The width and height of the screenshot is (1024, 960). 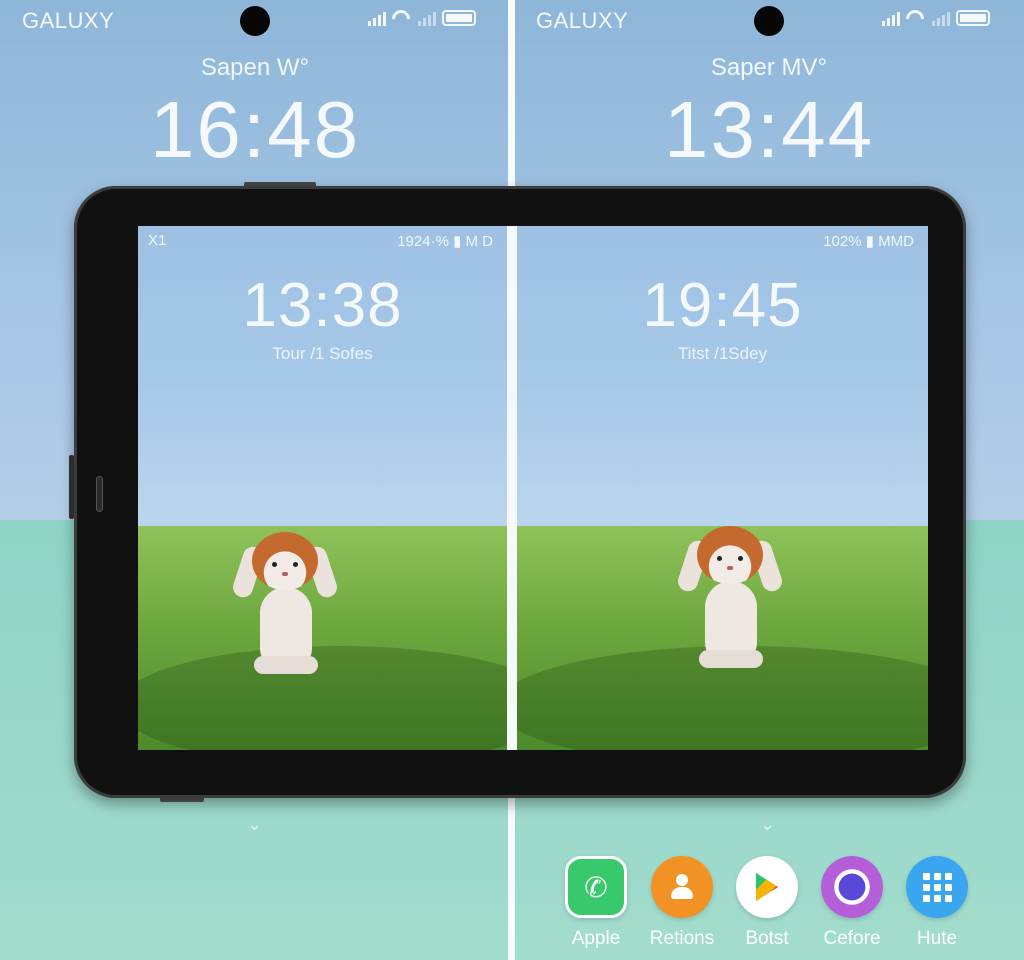 I want to click on phone-icon: ✆, so click(x=596, y=887).